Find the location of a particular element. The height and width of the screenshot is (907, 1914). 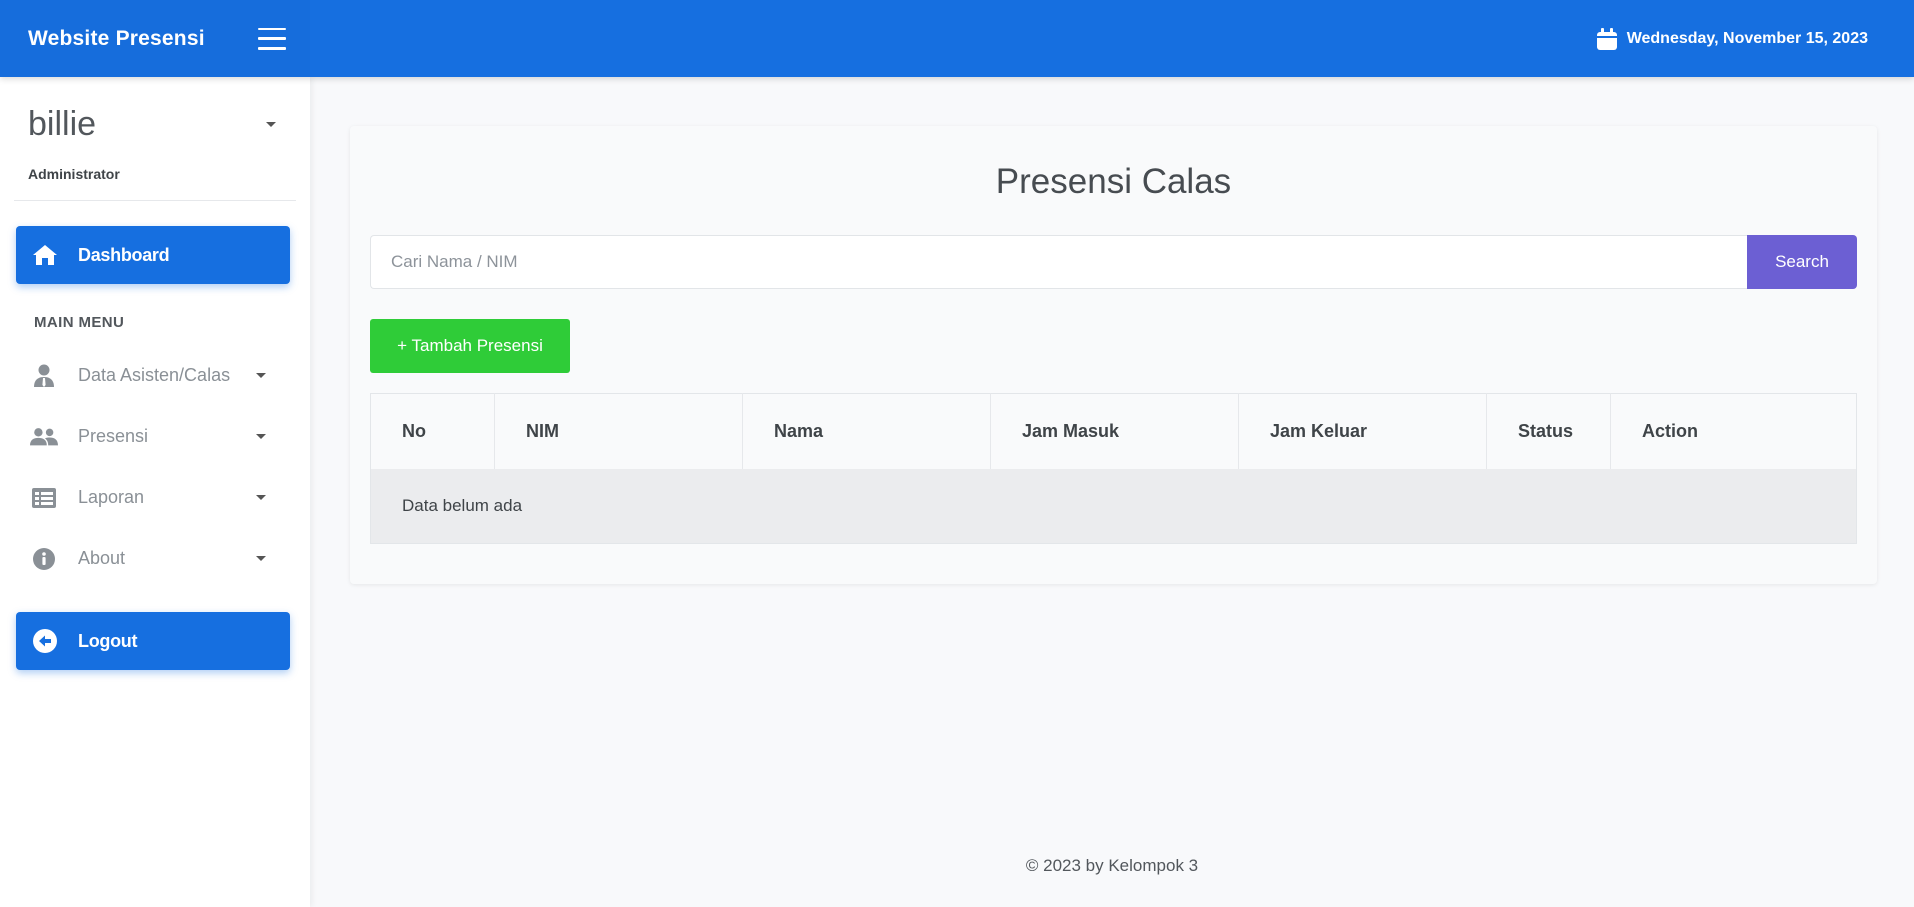

logout-label: Logout is located at coordinates (108, 640).